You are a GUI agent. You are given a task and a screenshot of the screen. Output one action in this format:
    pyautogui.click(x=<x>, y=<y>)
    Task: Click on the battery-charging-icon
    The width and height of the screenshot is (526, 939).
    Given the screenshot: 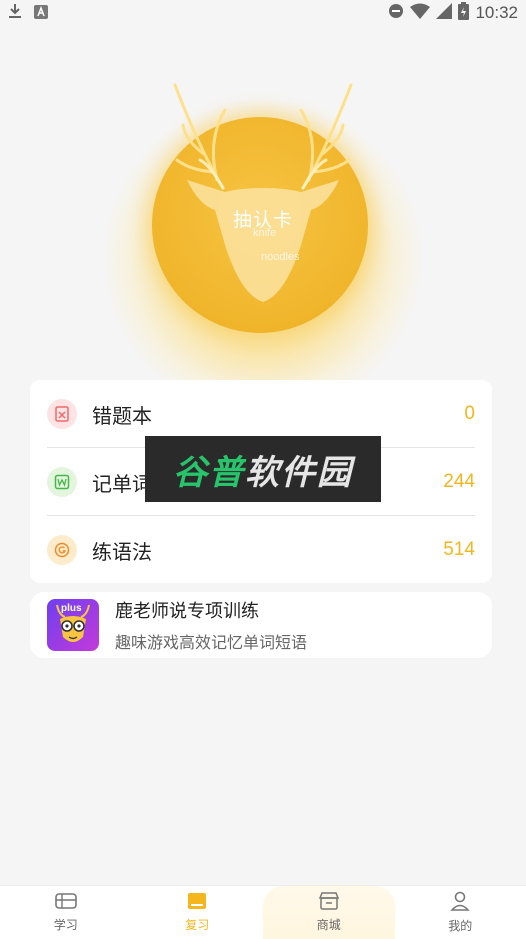 What is the action you would take?
    pyautogui.click(x=464, y=13)
    